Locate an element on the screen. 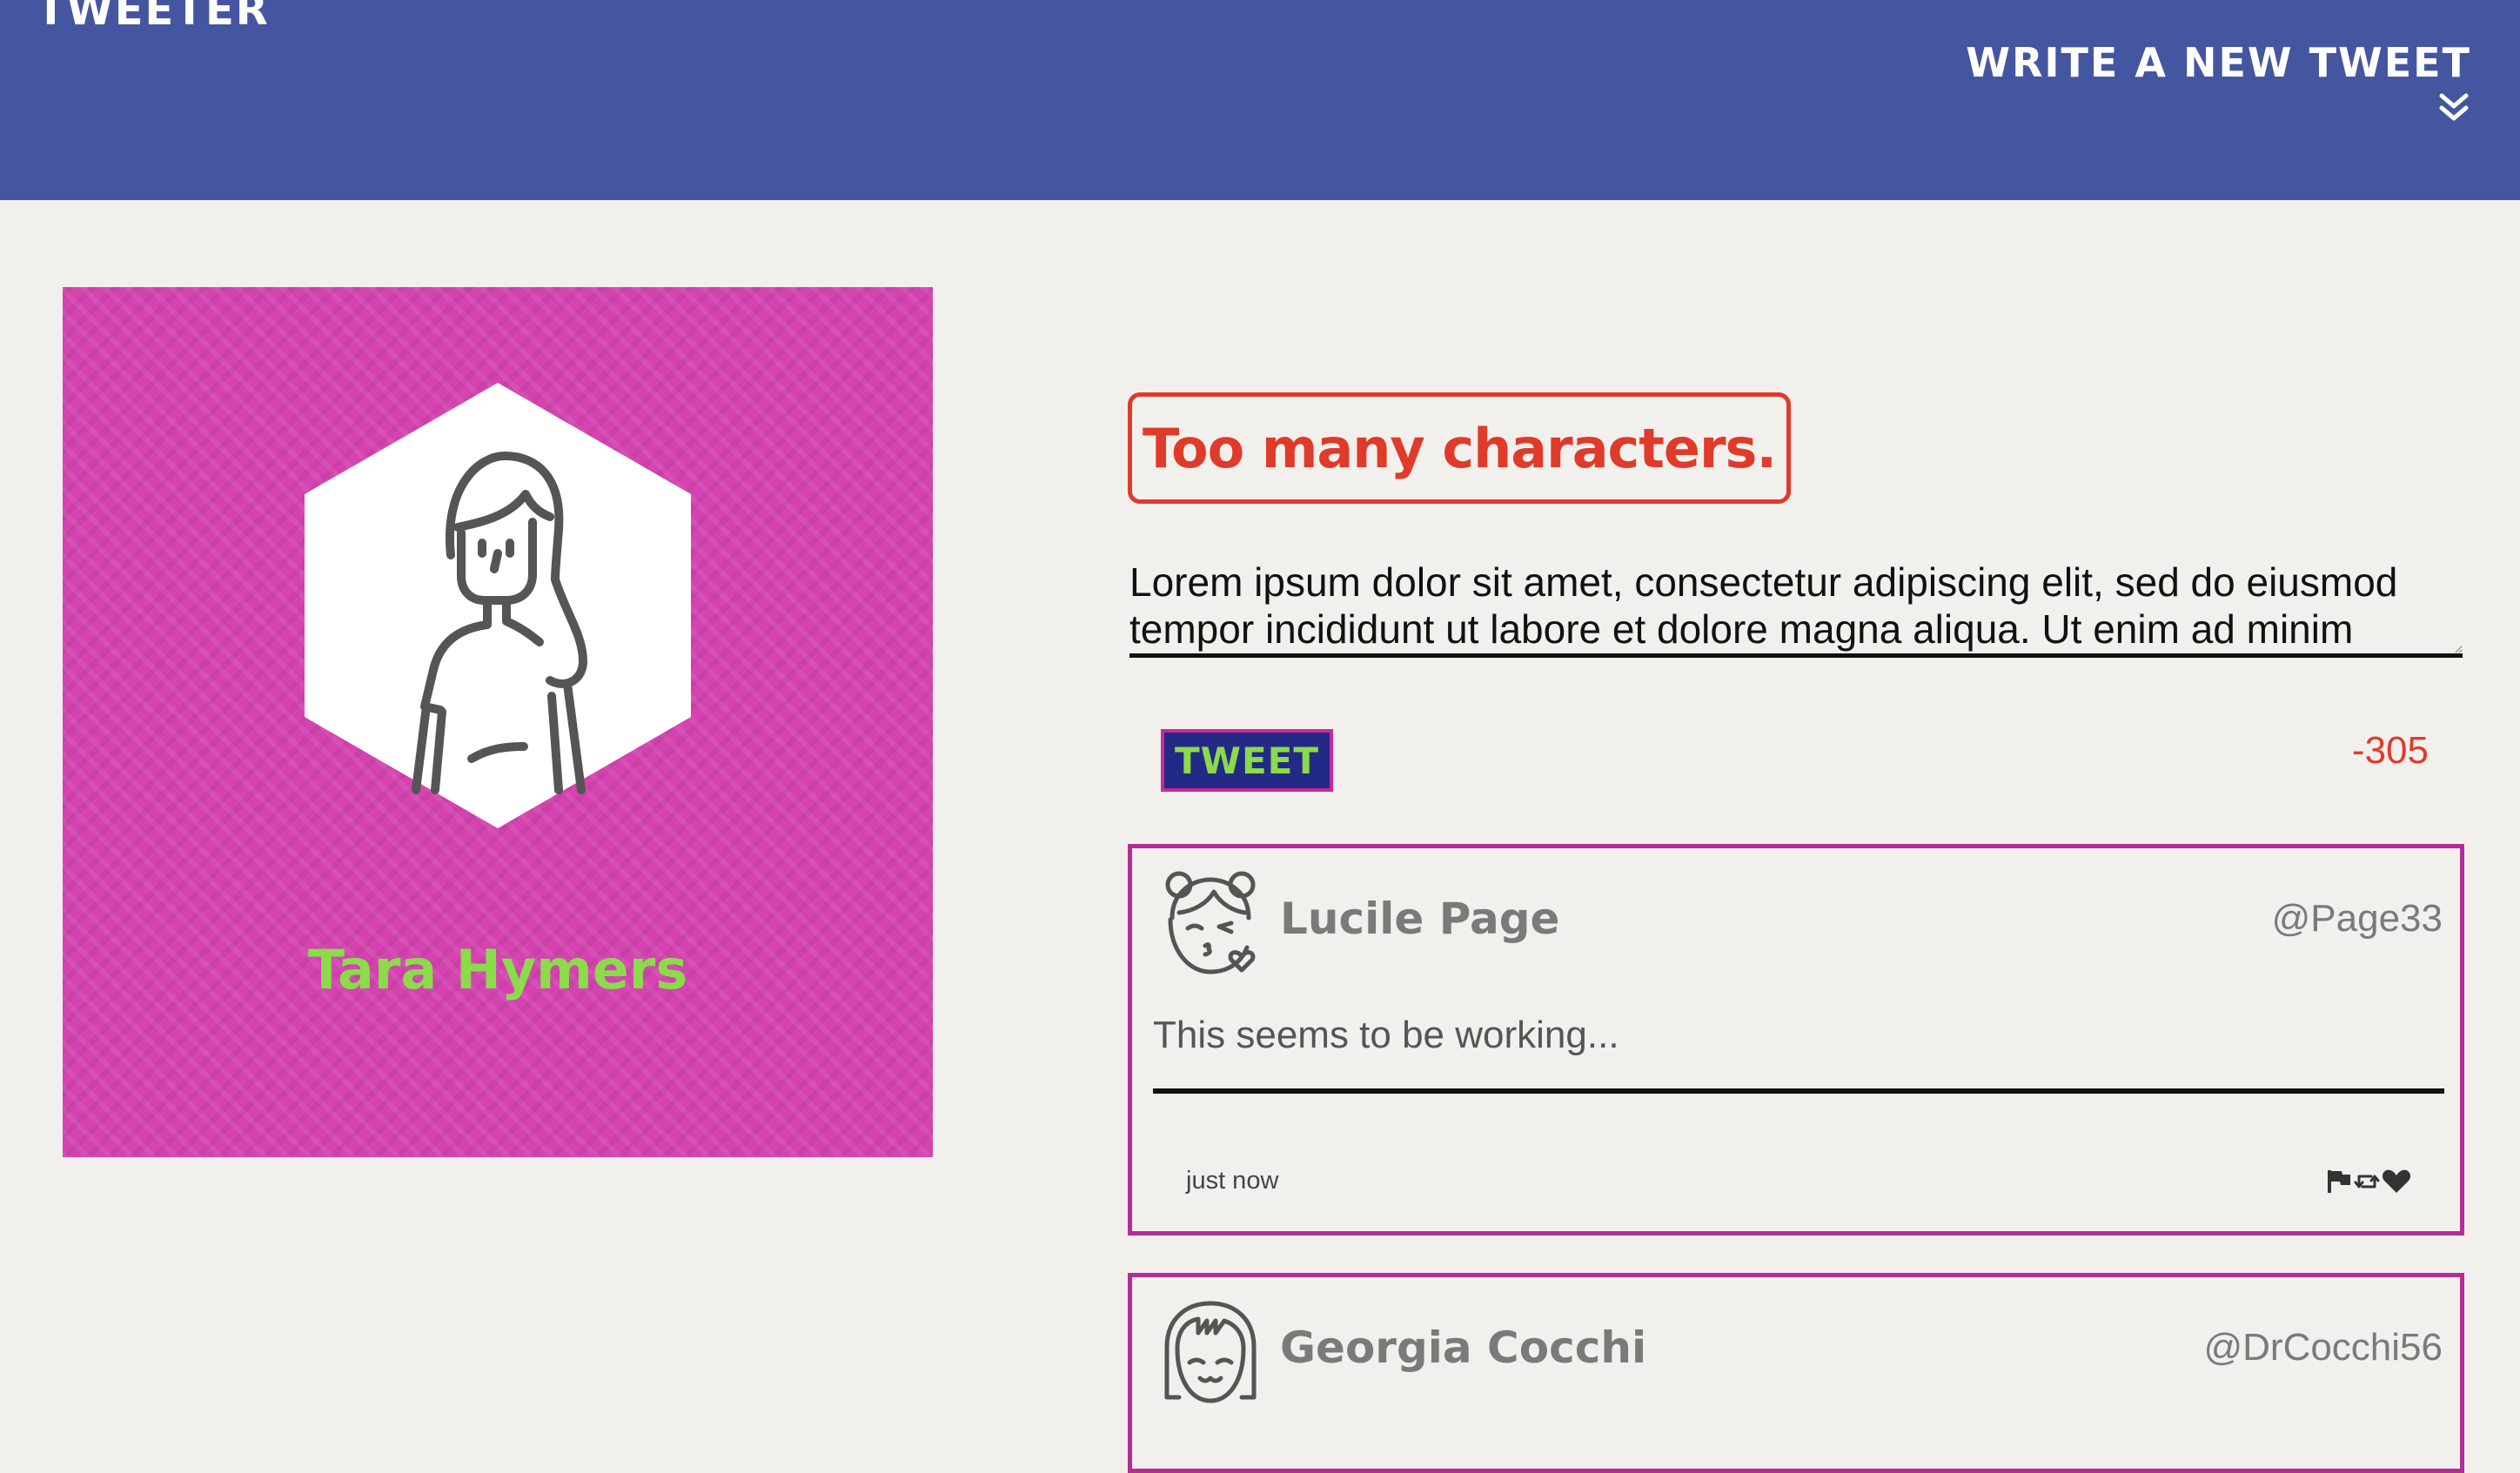 Image resolution: width=2520 pixels, height=1473 pixels. tweet-card: Georgia Cocchi @DrCocchi56 is located at coordinates (1796, 1373).